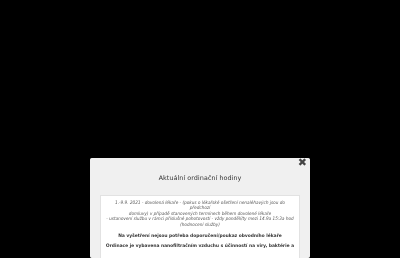  What do you see at coordinates (200, 178) in the screenshot?
I see `dialog-title: Aktuální ordinační hodiny` at bounding box center [200, 178].